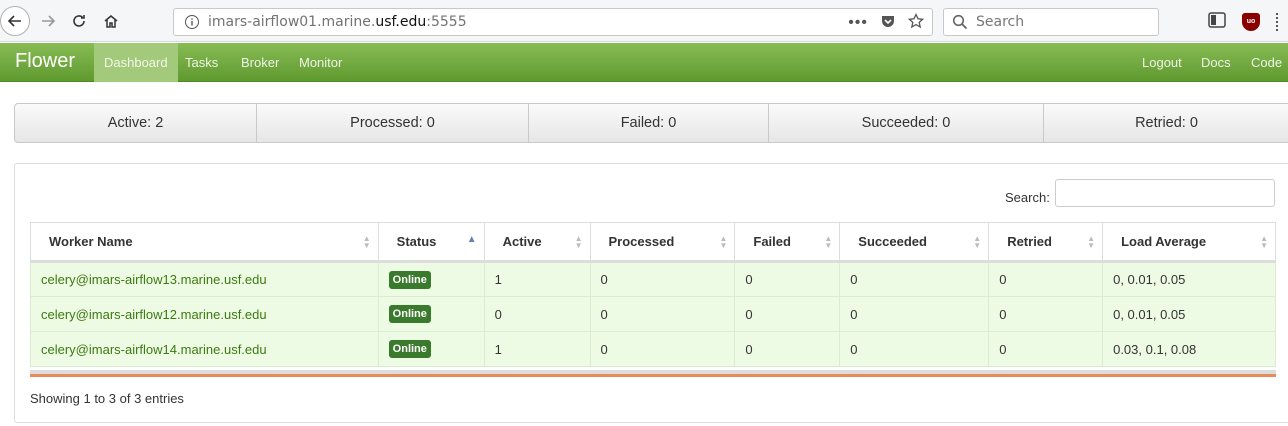 This screenshot has width=1288, height=426. I want to click on horizontal-scrollbar, so click(653, 373).